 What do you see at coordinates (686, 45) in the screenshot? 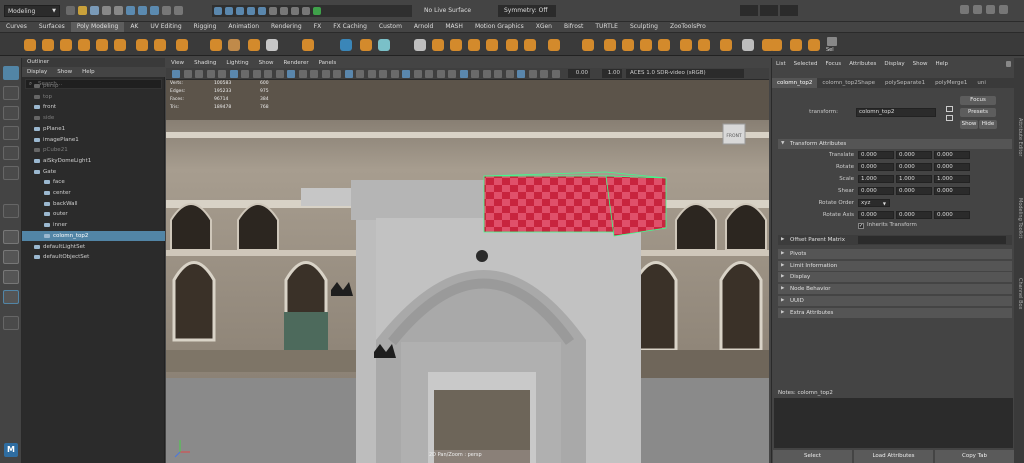
I see `booleans-icon` at bounding box center [686, 45].